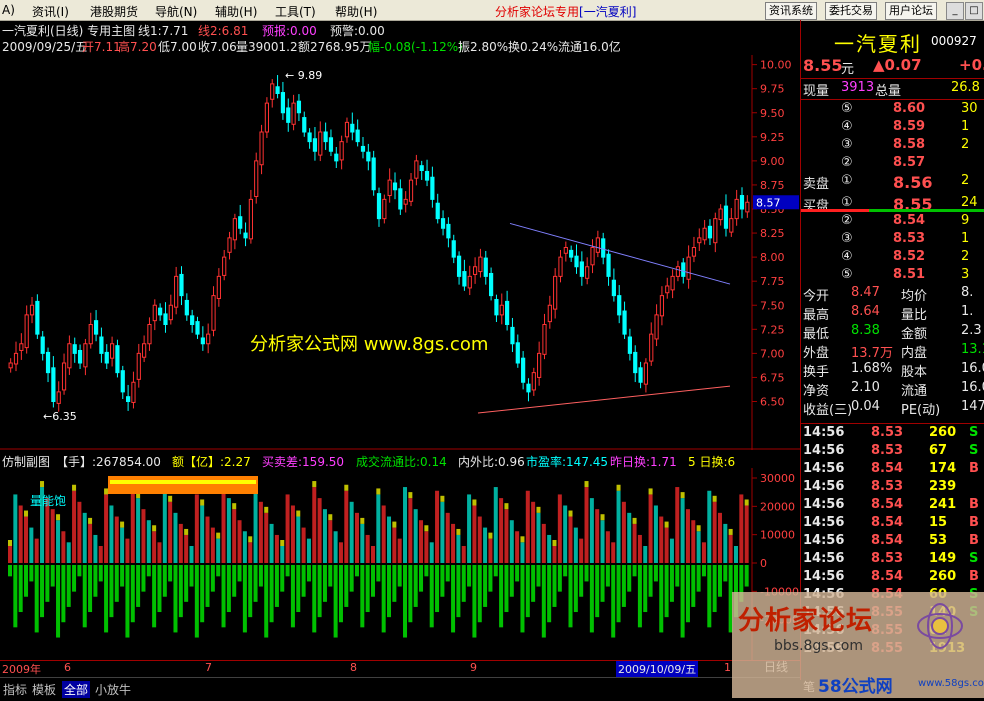 The image size is (984, 701). I want to click on sell-level-row: 卖盘 ① 8.56 2, so click(892, 182).